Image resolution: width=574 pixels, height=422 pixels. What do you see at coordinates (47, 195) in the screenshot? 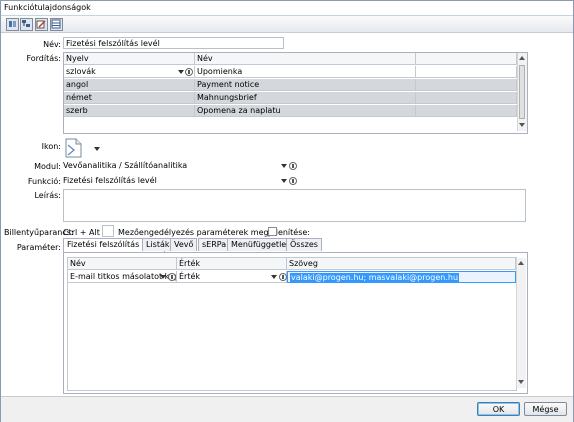
I see `leiras-label: Leírás:` at bounding box center [47, 195].